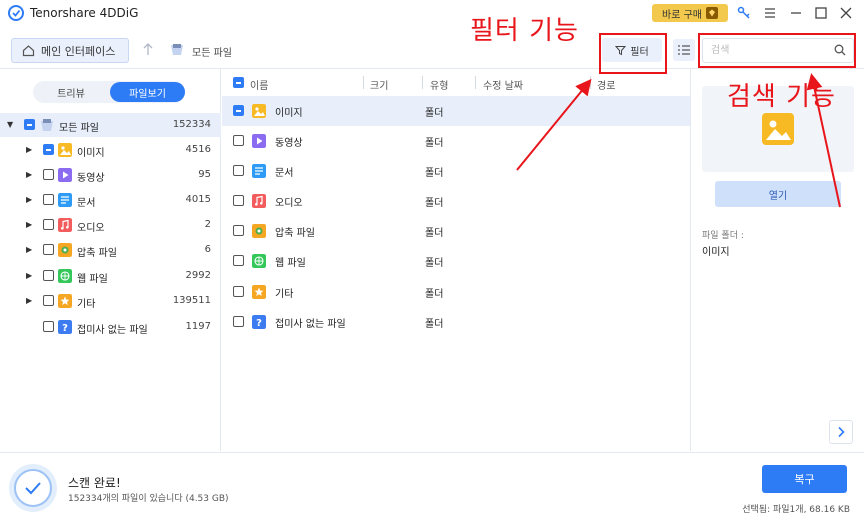 The height and width of the screenshot is (523, 864). Describe the element at coordinates (823, 140) in the screenshot. I see `search-arrow` at that location.